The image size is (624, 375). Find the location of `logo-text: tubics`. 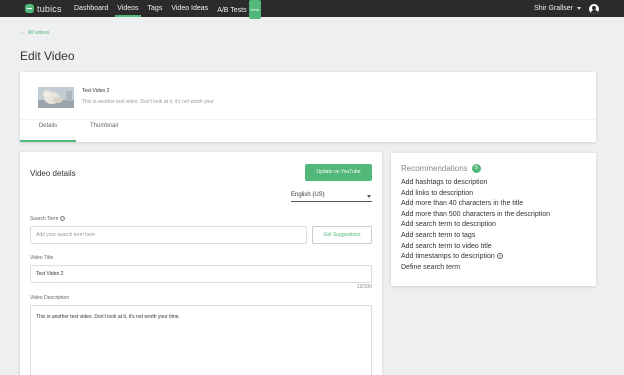

logo-text: tubics is located at coordinates (49, 8).